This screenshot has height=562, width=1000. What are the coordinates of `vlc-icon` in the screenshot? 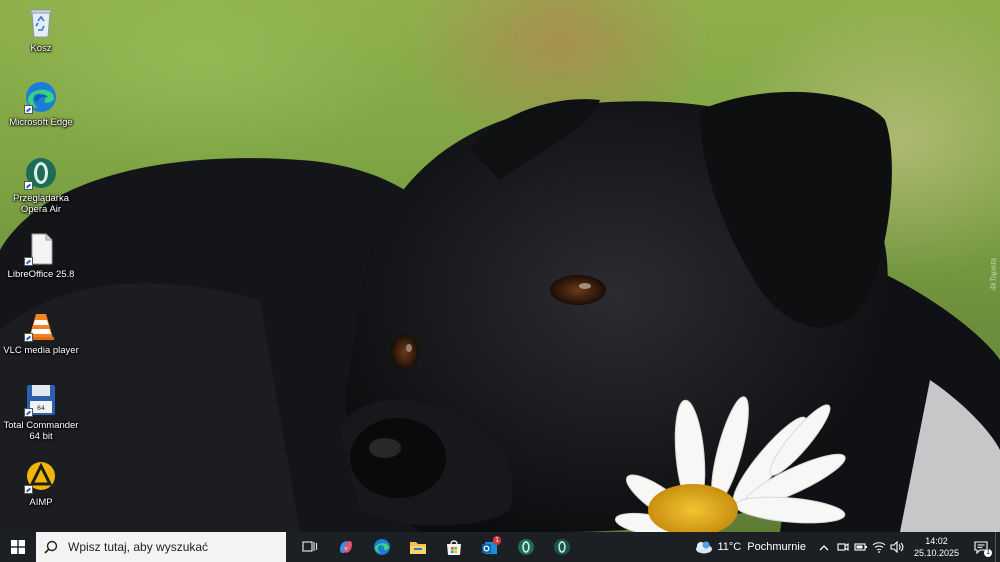 It's located at (41, 325).